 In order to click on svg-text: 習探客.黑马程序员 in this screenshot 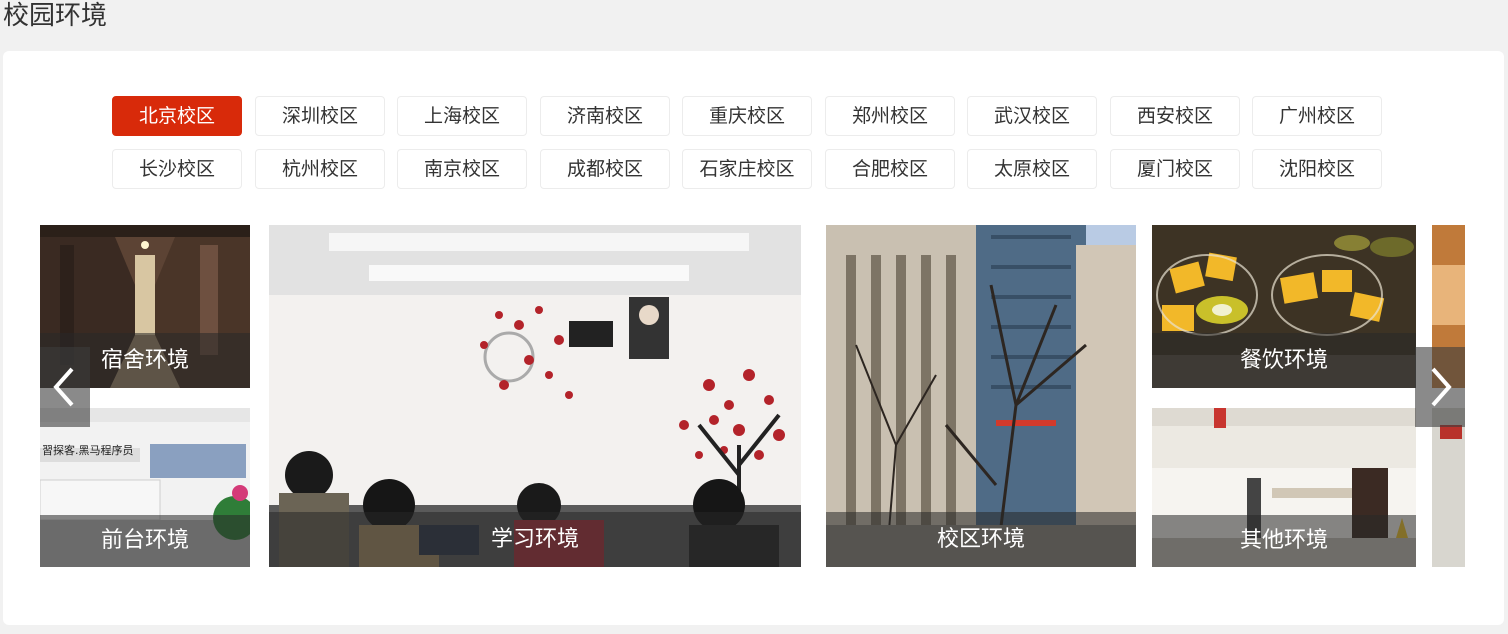, I will do `click(88, 450)`.